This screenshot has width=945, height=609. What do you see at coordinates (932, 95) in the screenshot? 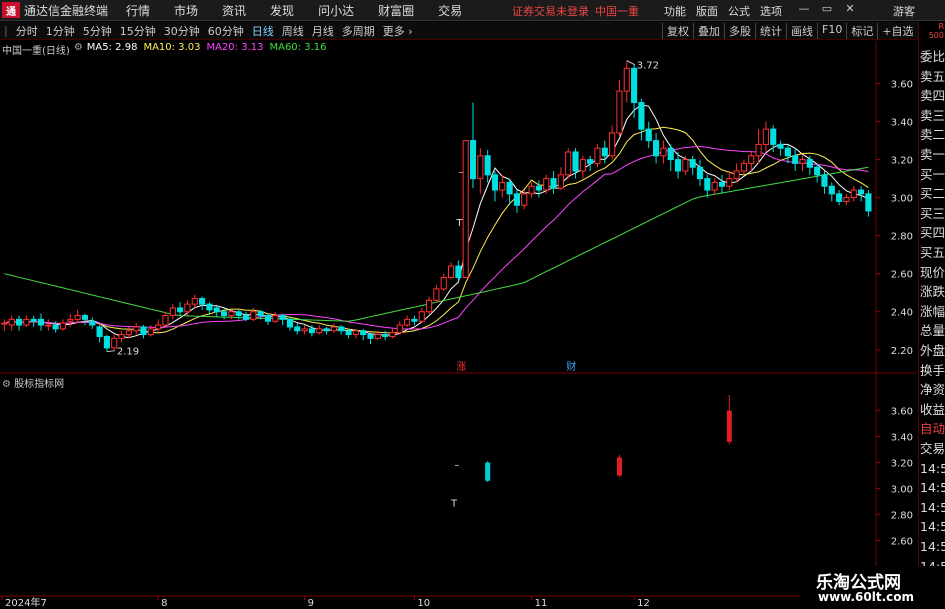
I see `side-item-2: 卖四` at bounding box center [932, 95].